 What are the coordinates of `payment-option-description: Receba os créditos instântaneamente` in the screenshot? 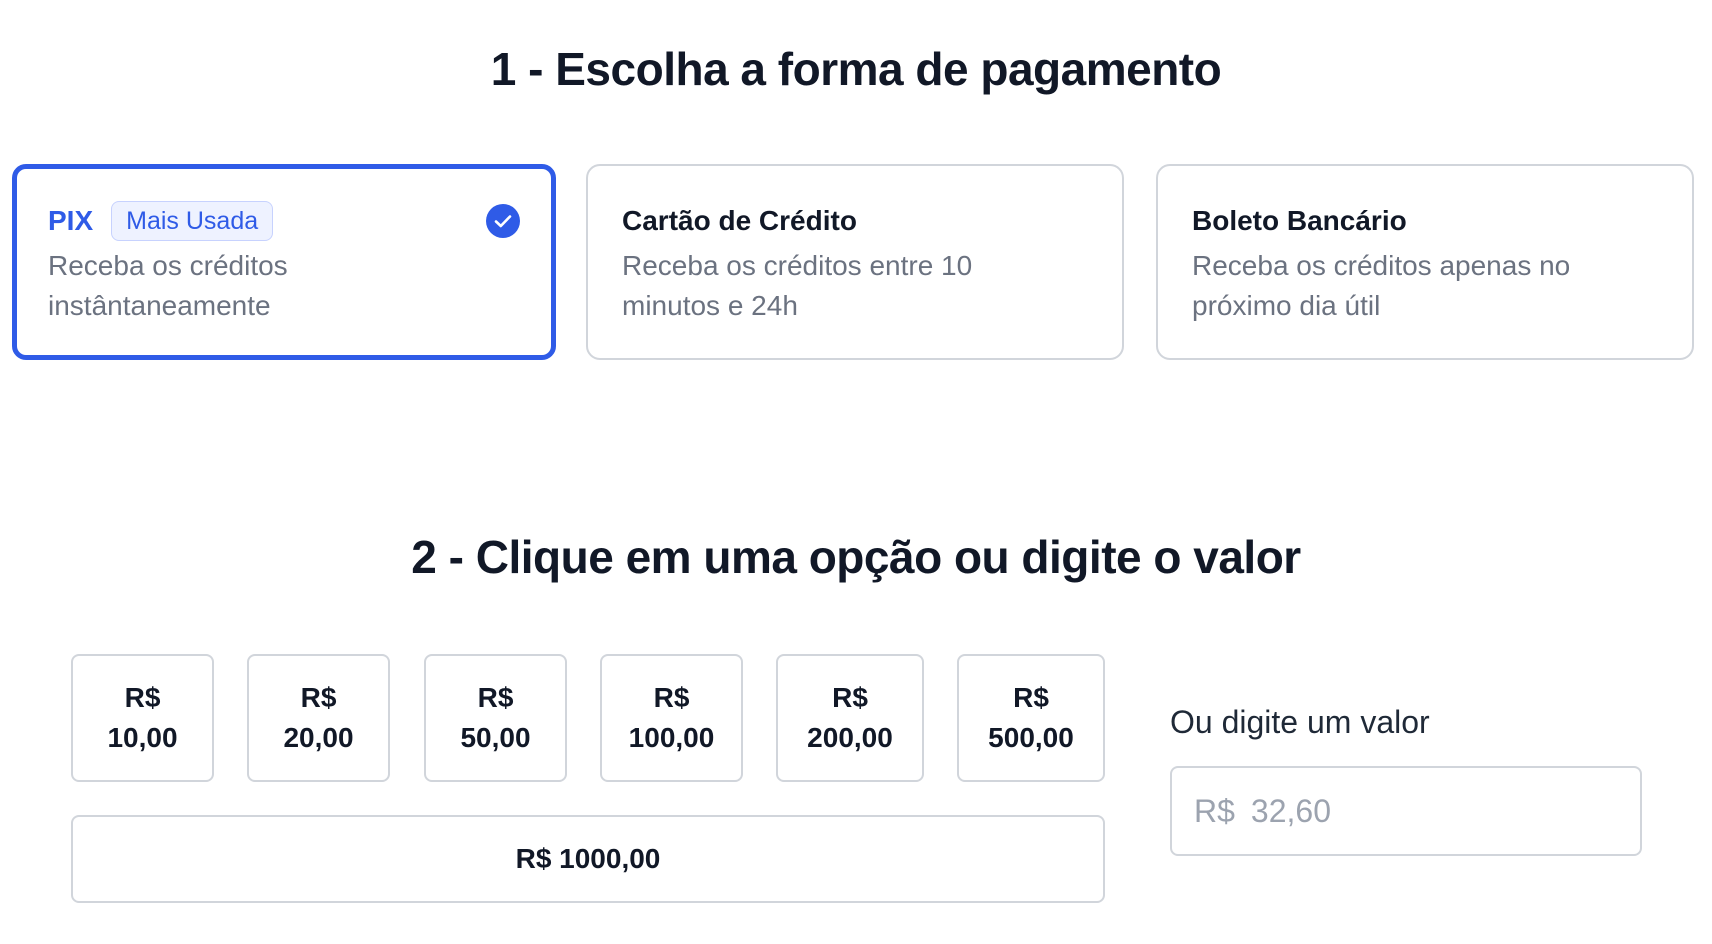 It's located at (168, 285).